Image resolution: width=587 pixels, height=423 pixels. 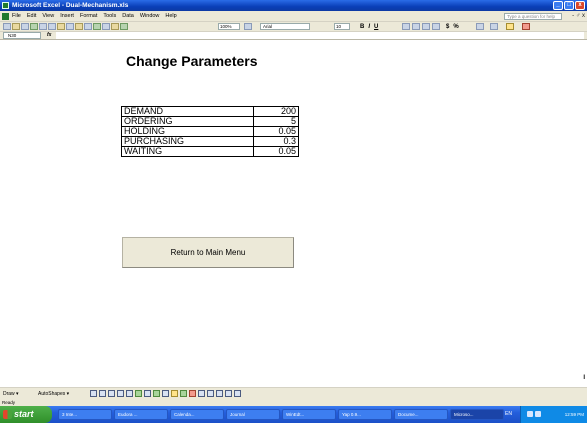 What do you see at coordinates (285, 26) in the screenshot?
I see `font-select: Arial` at bounding box center [285, 26].